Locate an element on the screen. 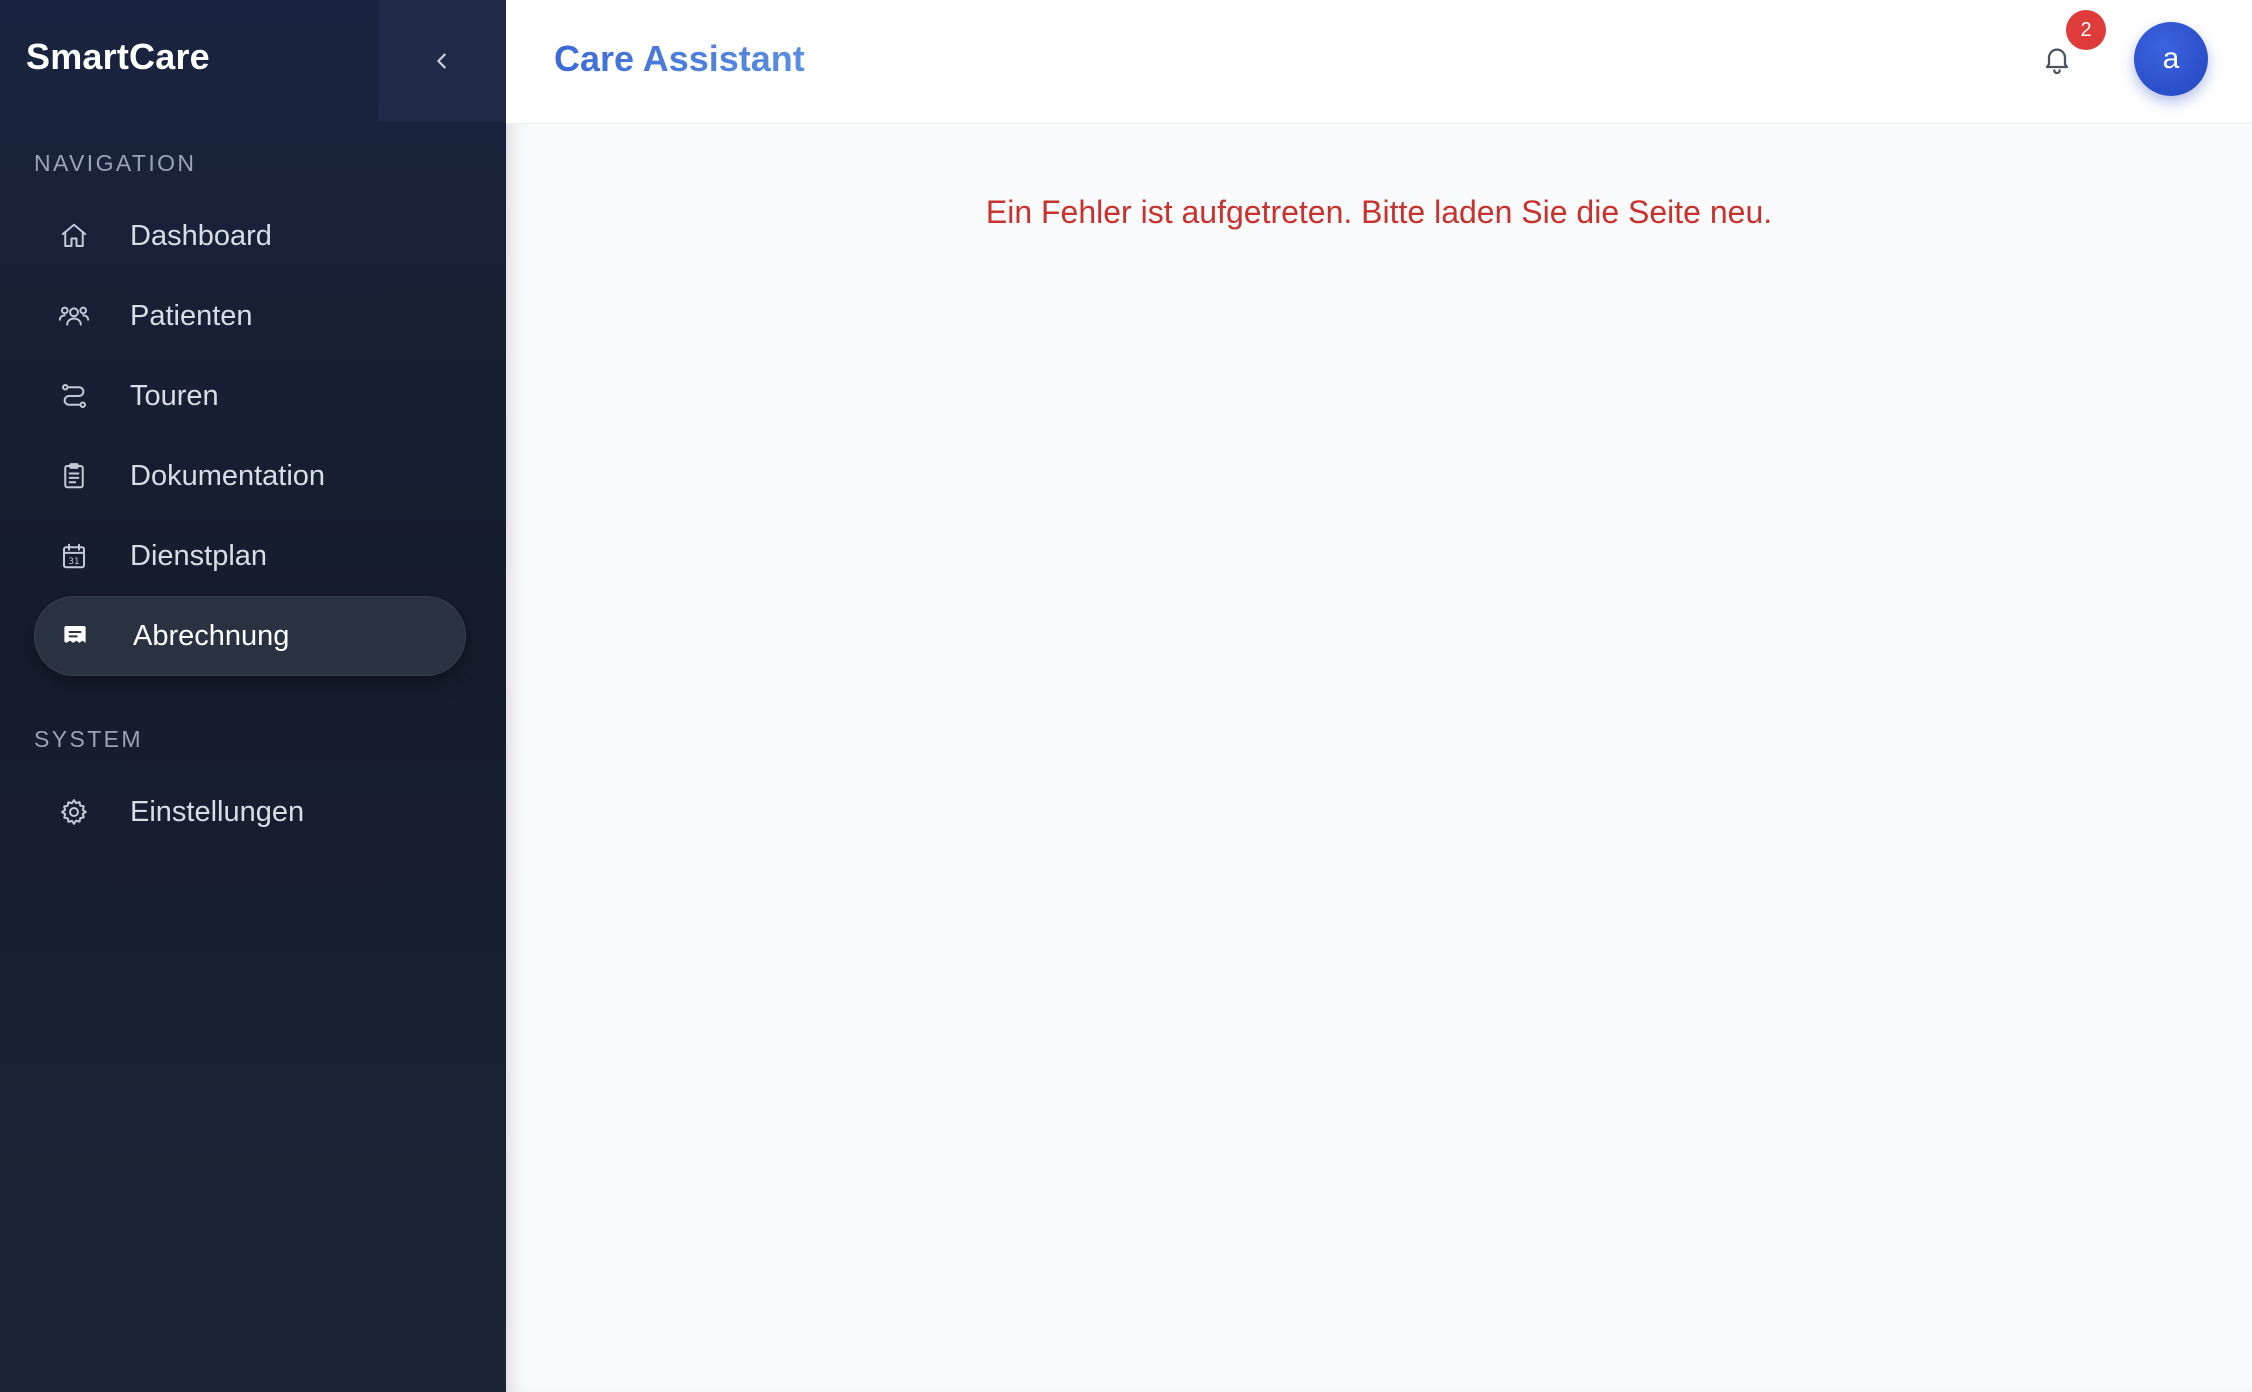 This screenshot has width=2252, height=1392. navigation-section-heading: NAVIGATION is located at coordinates (115, 163).